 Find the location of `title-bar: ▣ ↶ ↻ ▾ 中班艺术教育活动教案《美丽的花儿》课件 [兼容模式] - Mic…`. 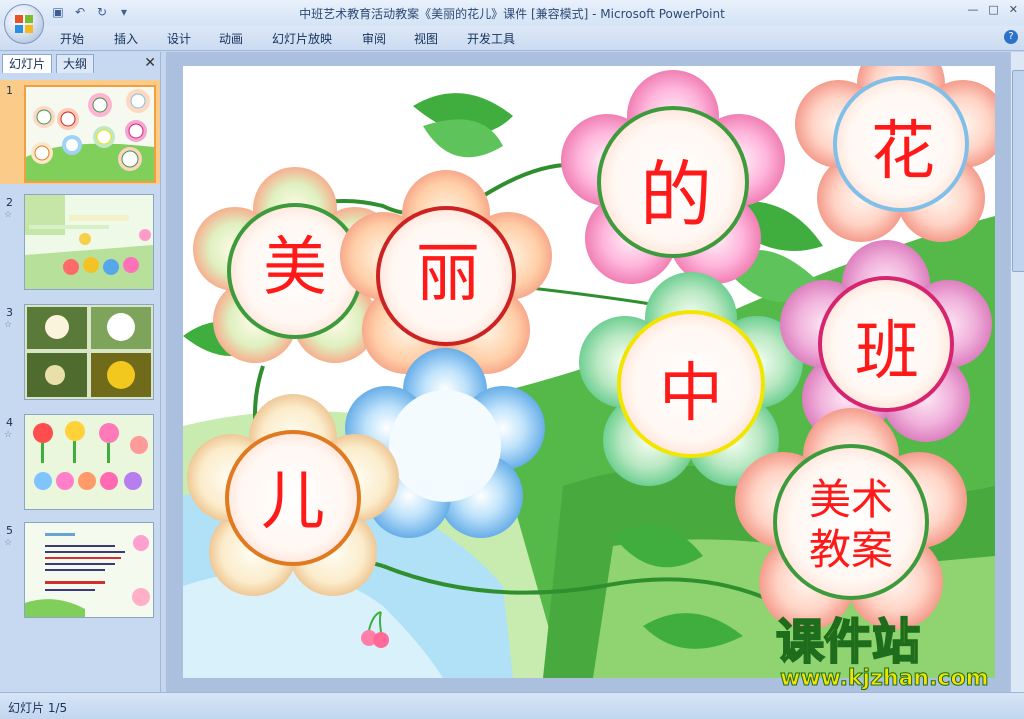

title-bar: ▣ ↶ ↻ ▾ 中班艺术教育活动教案《美丽的花儿》课件 [兼容模式] - Mic… is located at coordinates (512, 13).